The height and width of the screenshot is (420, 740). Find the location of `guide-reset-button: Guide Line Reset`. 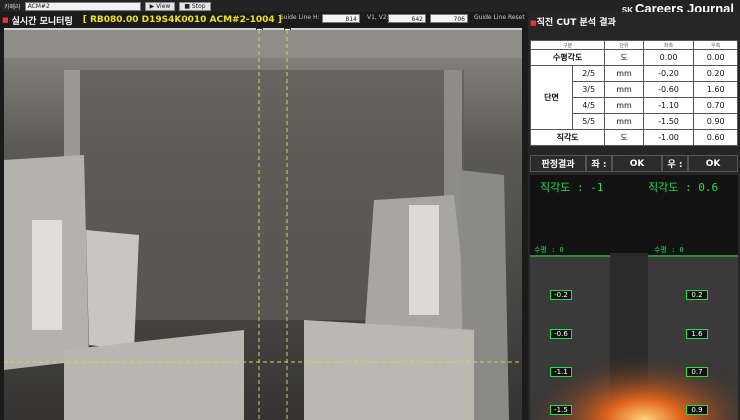

guide-reset-button: Guide Line Reset is located at coordinates (499, 17).